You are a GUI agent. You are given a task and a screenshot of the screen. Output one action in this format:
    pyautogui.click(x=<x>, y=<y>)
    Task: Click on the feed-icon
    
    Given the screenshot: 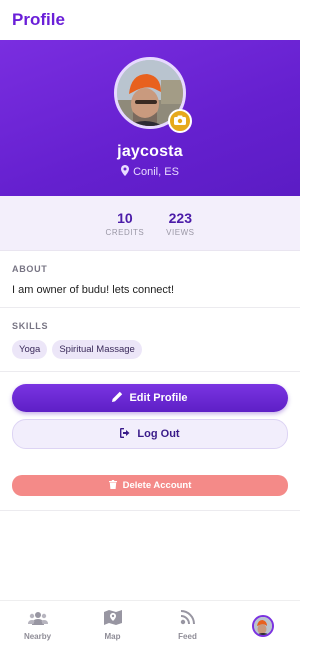 What is the action you would take?
    pyautogui.click(x=188, y=620)
    